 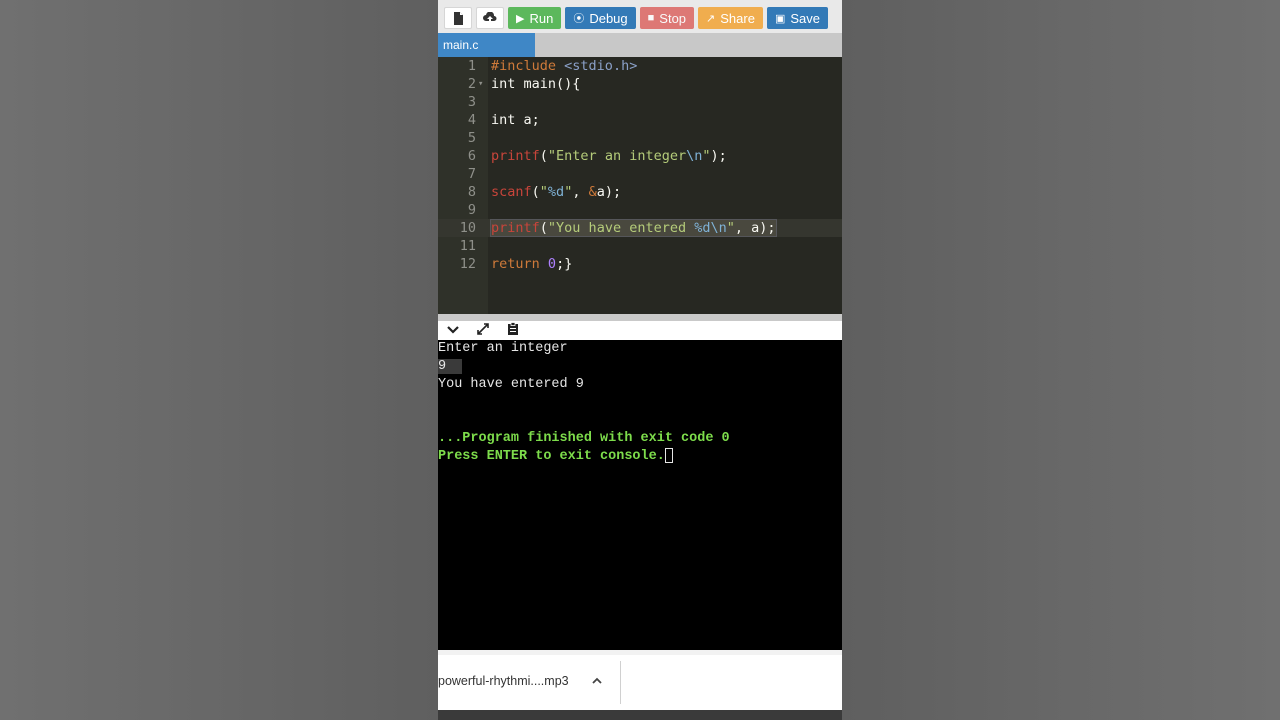 I want to click on upload-button, so click(x=490, y=18).